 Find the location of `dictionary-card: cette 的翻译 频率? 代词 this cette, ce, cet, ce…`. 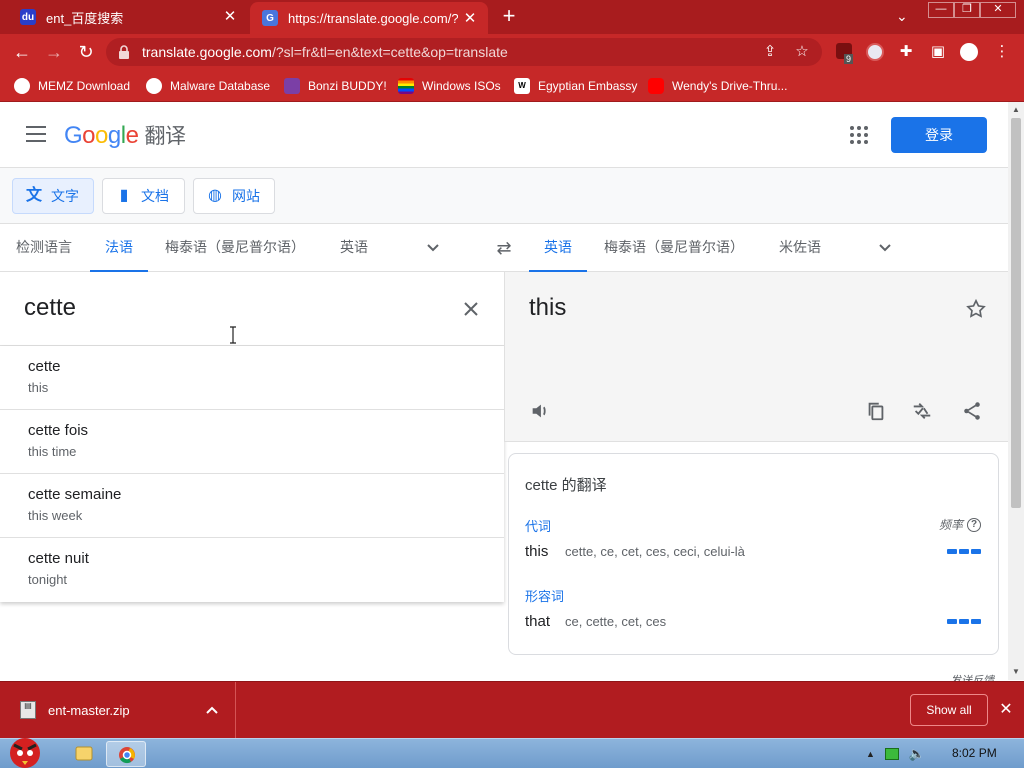

dictionary-card: cette 的翻译 频率? 代词 this cette, ce, cet, ce… is located at coordinates (753, 554).